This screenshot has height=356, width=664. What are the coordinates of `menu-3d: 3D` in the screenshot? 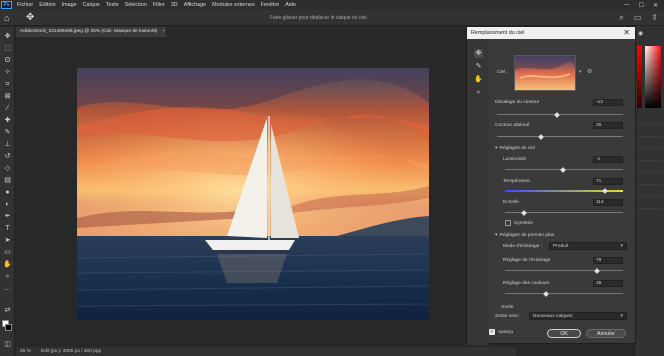 It's located at (174, 5).